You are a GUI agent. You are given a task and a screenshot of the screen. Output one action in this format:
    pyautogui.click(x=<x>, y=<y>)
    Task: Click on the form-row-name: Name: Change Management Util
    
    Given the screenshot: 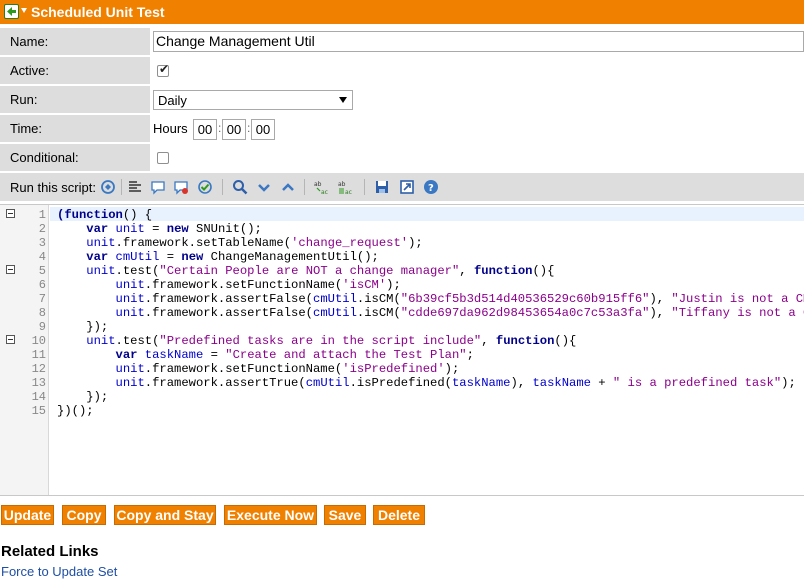 What is the action you would take?
    pyautogui.click(x=402, y=42)
    